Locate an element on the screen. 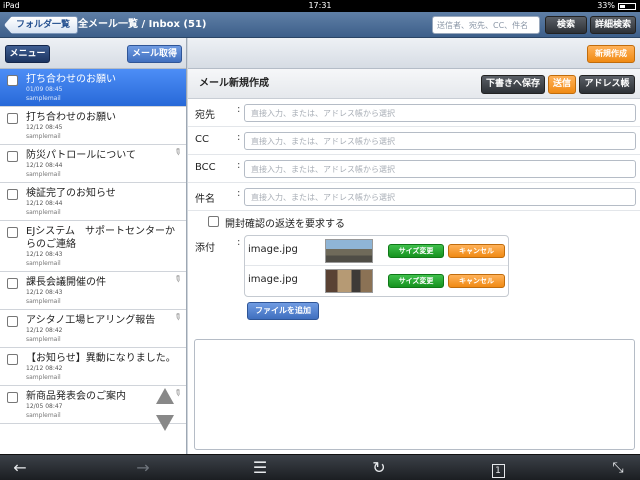 The image size is (640, 480). mail-list-item: アシタノ工場ヒアリング報告 12/12 08:42 samplemail ✎ is located at coordinates (93, 329).